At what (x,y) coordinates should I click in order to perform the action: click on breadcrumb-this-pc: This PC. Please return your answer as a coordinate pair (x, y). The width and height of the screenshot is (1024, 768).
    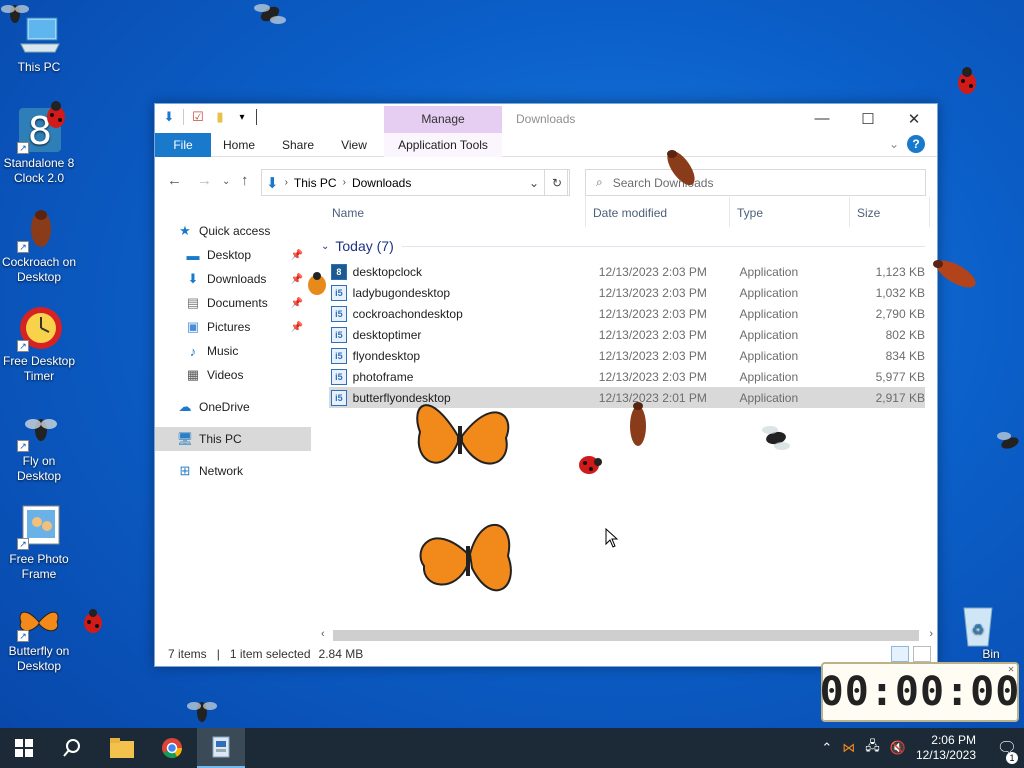
    Looking at the image, I should click on (315, 183).